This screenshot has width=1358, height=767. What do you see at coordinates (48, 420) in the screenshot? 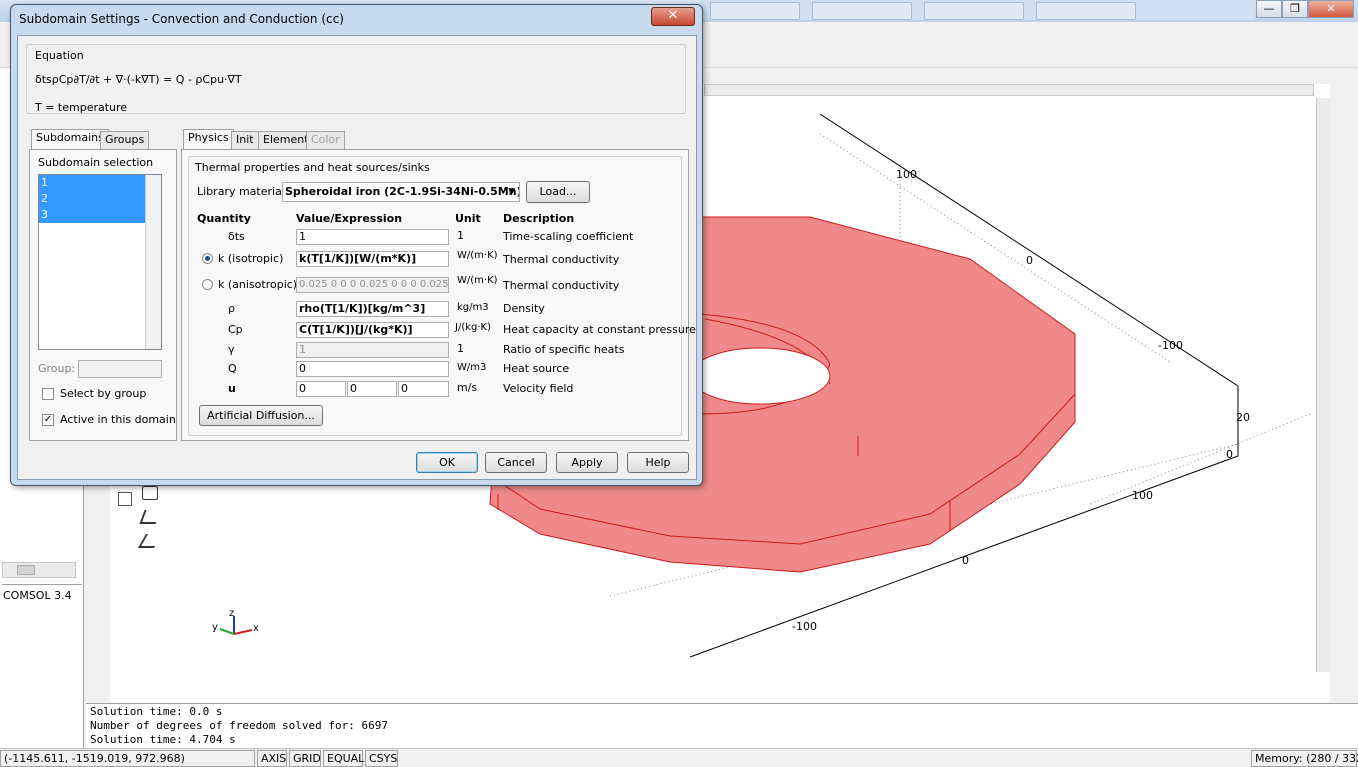
I see `active-in-domain-checkbox: ✓` at bounding box center [48, 420].